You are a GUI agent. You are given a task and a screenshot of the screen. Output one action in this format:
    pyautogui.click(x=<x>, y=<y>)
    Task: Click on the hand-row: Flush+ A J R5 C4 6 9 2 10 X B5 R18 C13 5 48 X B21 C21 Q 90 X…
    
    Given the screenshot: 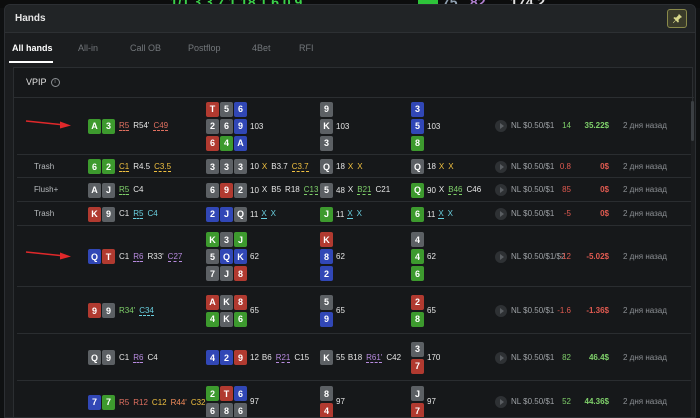 What is the action you would take?
    pyautogui.click(x=355, y=190)
    